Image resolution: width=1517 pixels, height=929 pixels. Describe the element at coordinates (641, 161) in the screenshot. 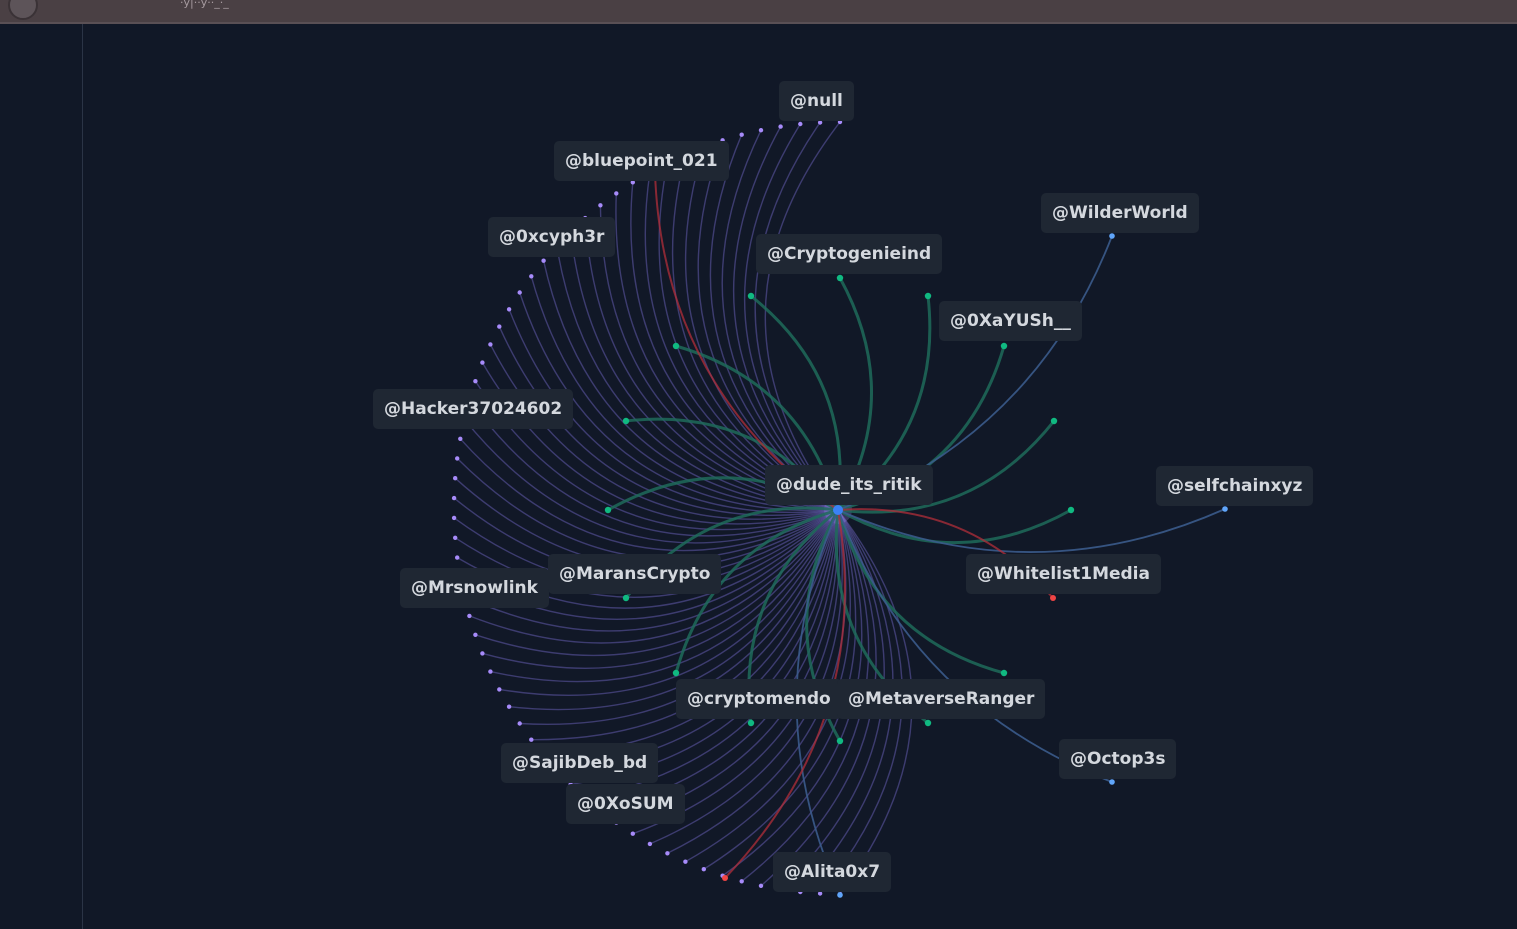

I see `node-label-bluepoint: @bluepoint_021` at that location.